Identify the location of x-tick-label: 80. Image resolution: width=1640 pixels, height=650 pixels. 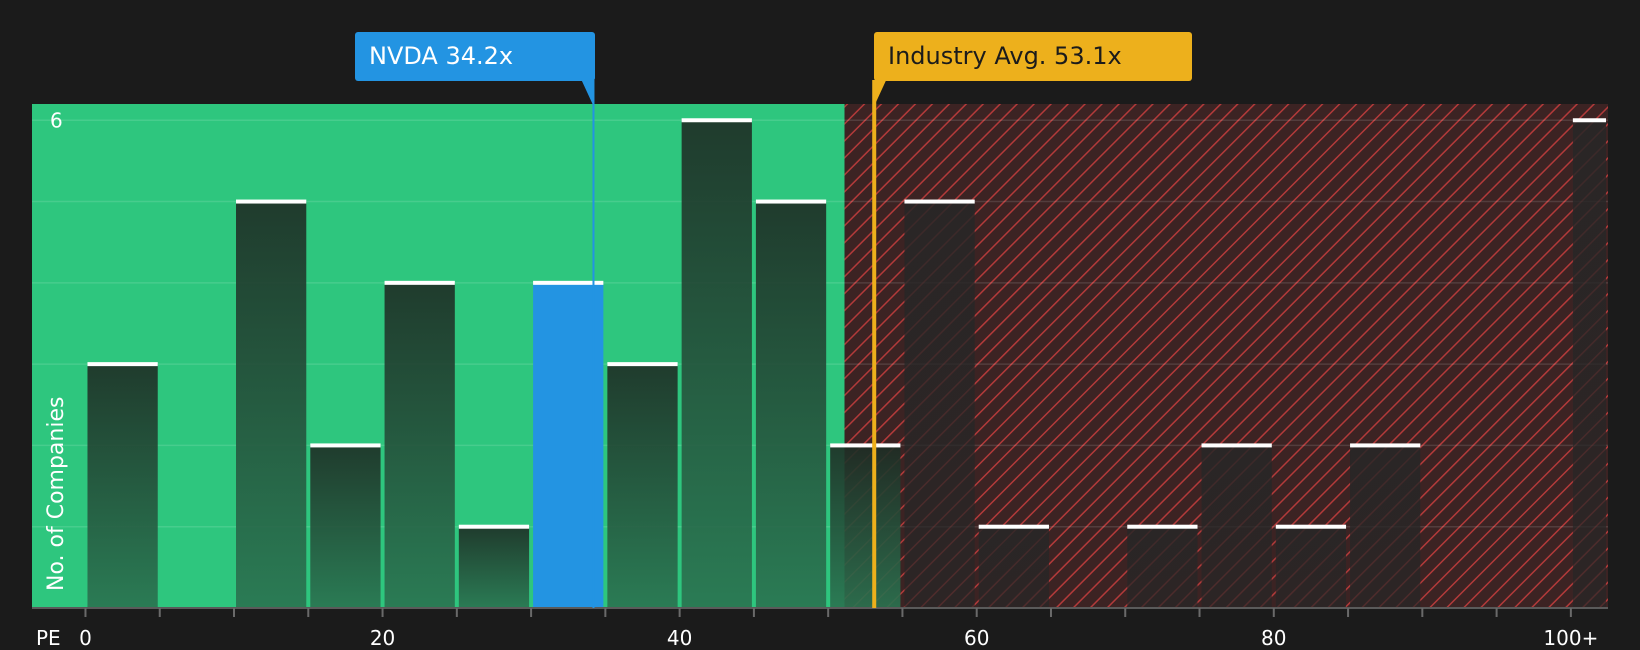
(1273, 638).